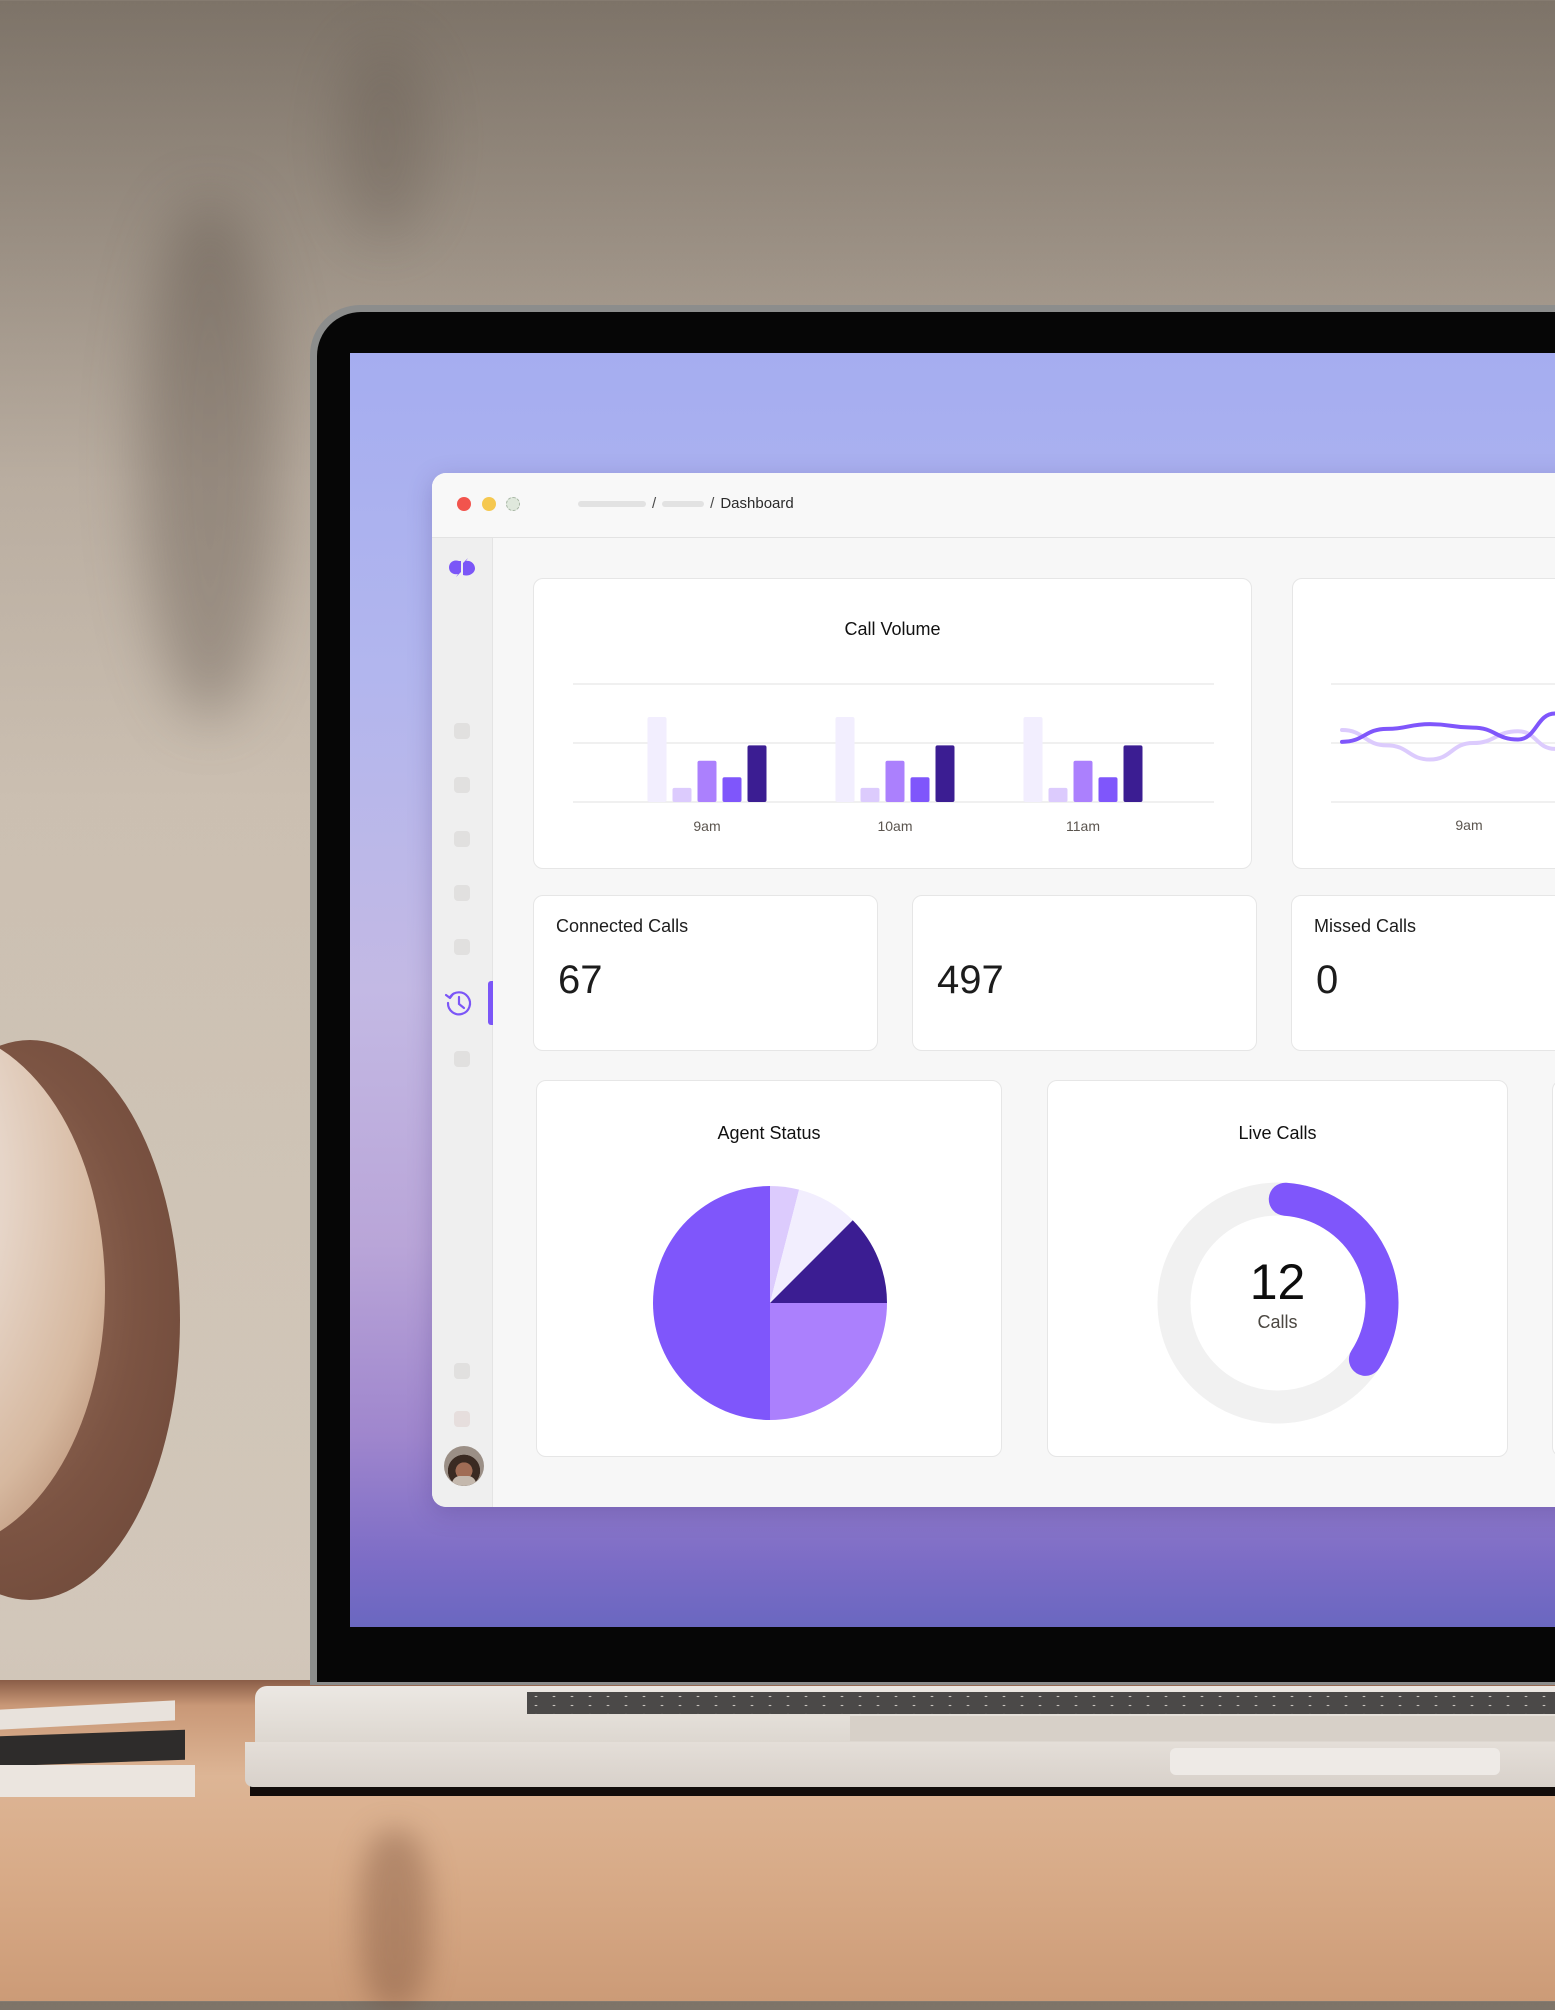  Describe the element at coordinates (622, 926) in the screenshot. I see `stat-label: Connected Calls` at that location.